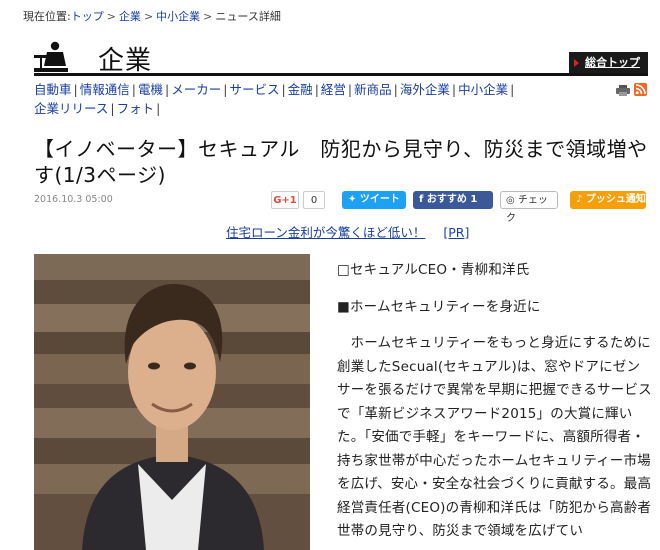  What do you see at coordinates (341, 57) in the screenshot?
I see `section-header: 企業 総合トップ` at bounding box center [341, 57].